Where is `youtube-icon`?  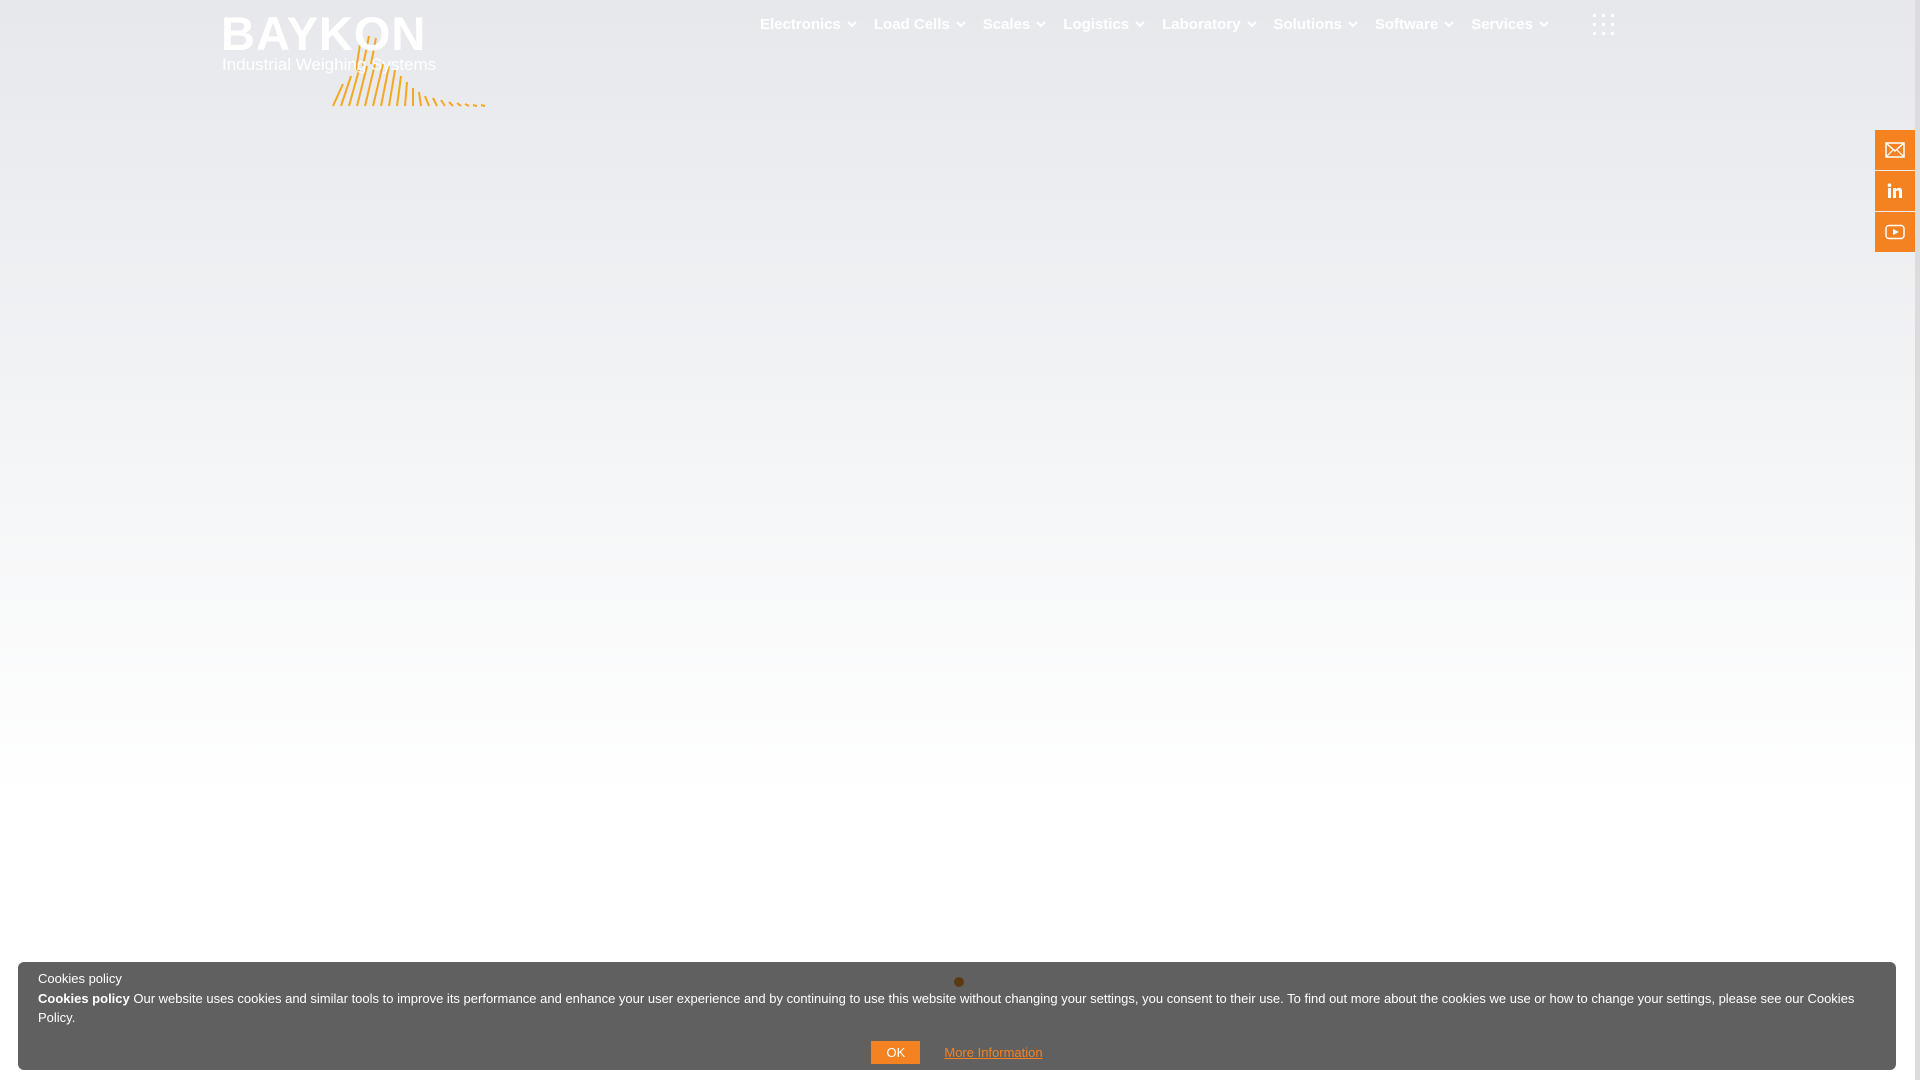
youtube-icon is located at coordinates (1895, 232).